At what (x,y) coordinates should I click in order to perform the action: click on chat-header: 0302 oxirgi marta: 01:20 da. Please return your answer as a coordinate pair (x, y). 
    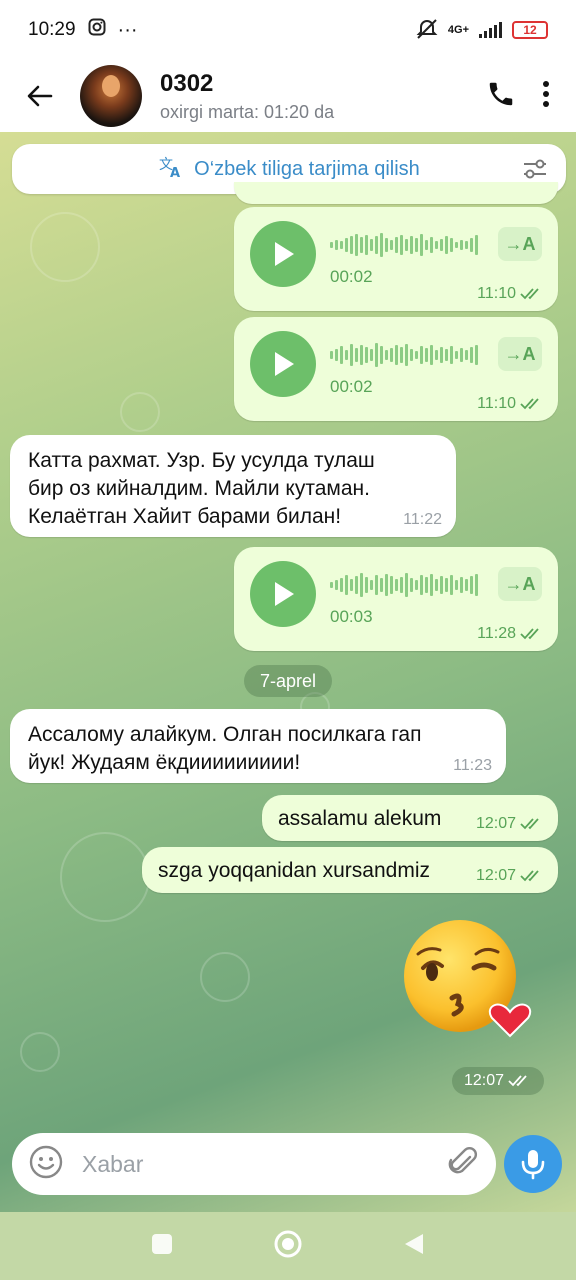
    Looking at the image, I should click on (288, 96).